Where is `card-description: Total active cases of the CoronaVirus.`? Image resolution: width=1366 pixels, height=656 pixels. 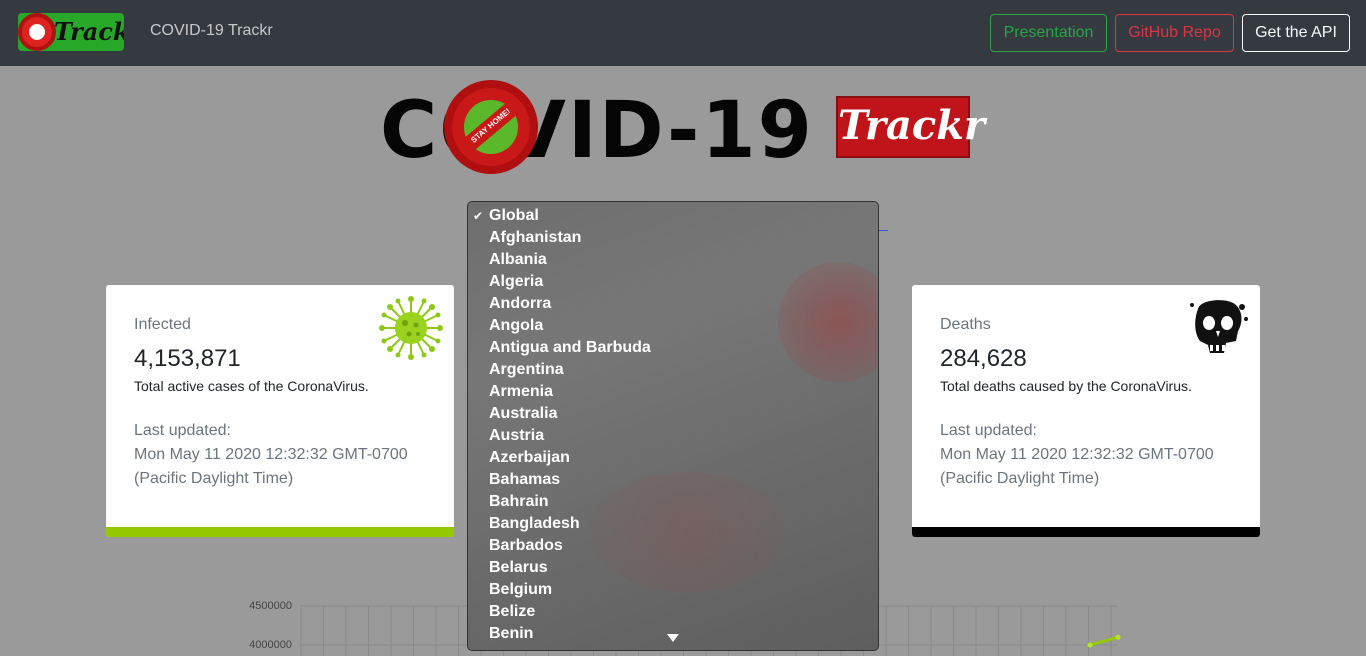
card-description: Total active cases of the CoronaVirus. is located at coordinates (251, 386).